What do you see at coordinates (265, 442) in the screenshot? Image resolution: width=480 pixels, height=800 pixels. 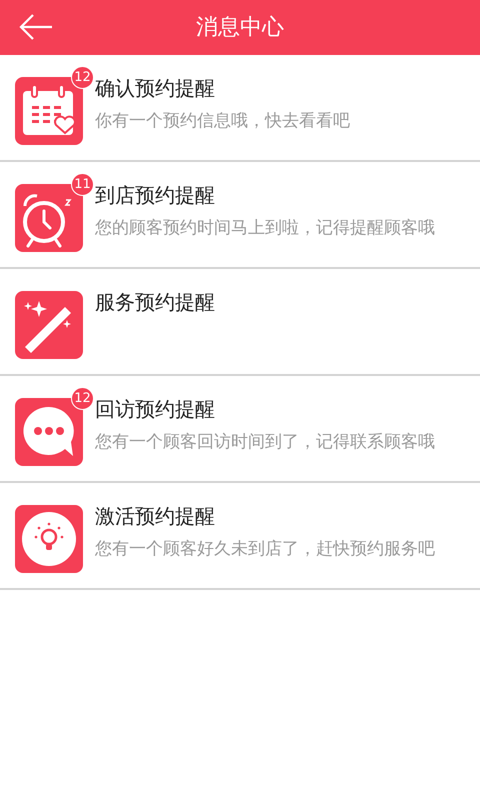 I see `message-preview: 您有一个顾客回访时间到了，记得联系顾客哦` at bounding box center [265, 442].